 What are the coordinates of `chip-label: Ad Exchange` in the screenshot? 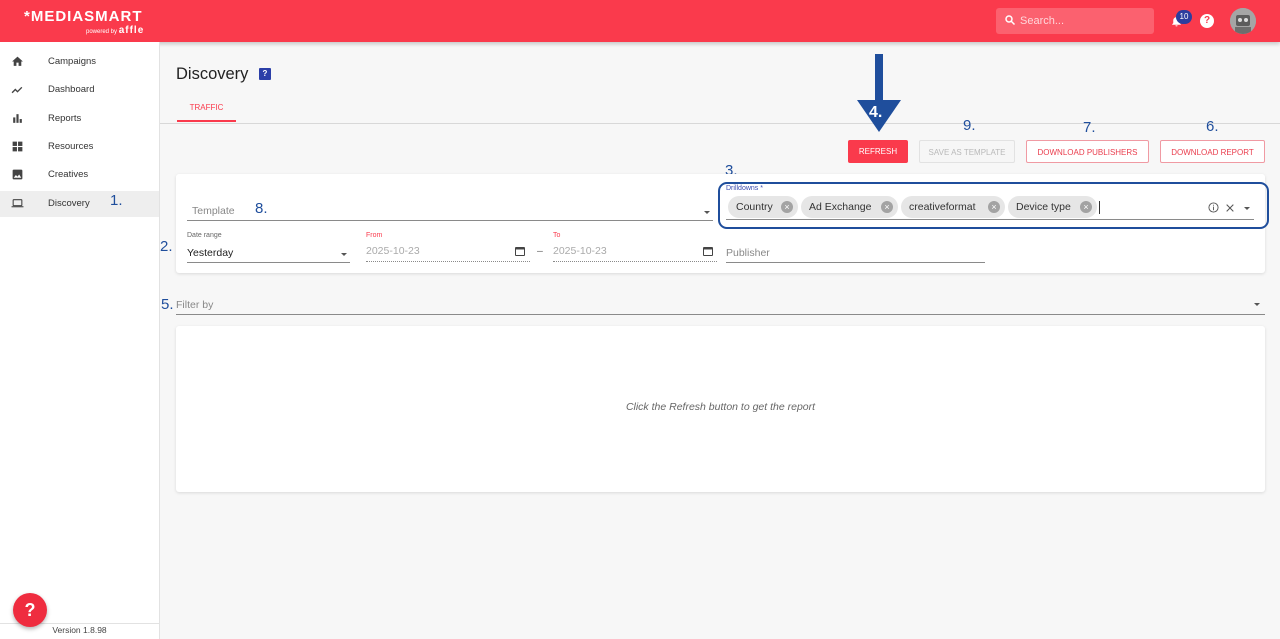 It's located at (840, 207).